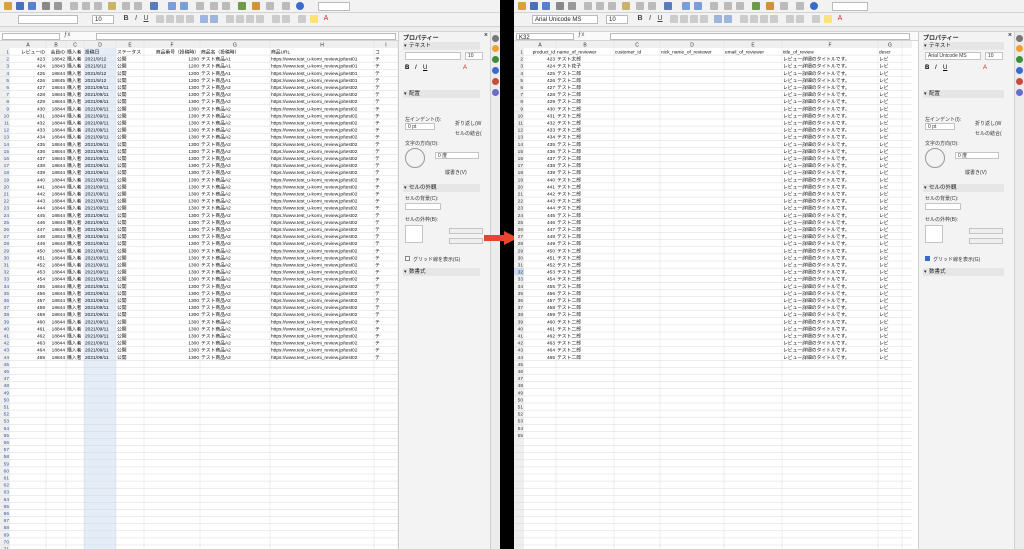 The width and height of the screenshot is (1024, 549). What do you see at coordinates (59, 280) in the screenshot?
I see `cell-B33: 18844` at bounding box center [59, 280].